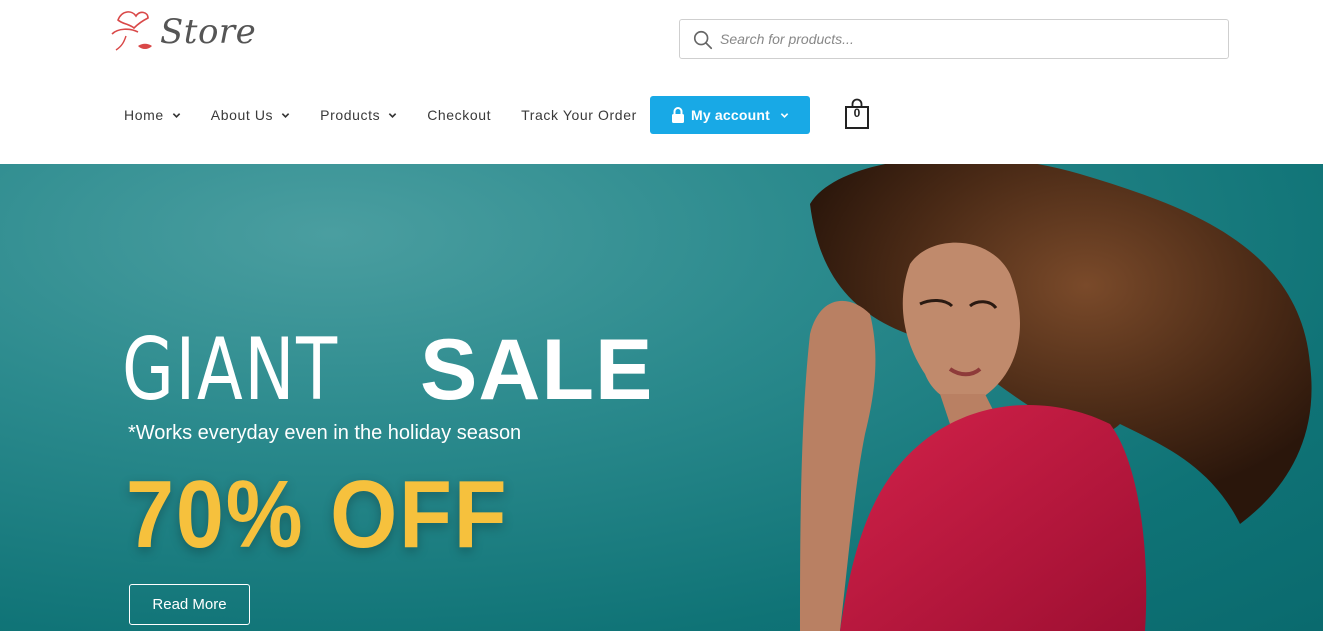 This screenshot has height=631, width=1323. Describe the element at coordinates (242, 115) in the screenshot. I see `nav-item-label: About Us` at that location.